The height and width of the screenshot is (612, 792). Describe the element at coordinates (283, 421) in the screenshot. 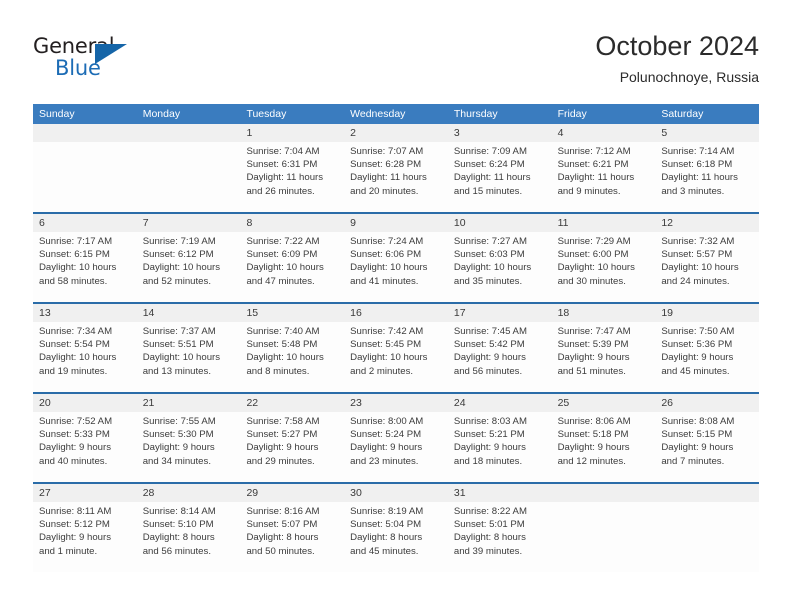

I see `day-detail-line: Sunrise: 7:58 AM` at that location.